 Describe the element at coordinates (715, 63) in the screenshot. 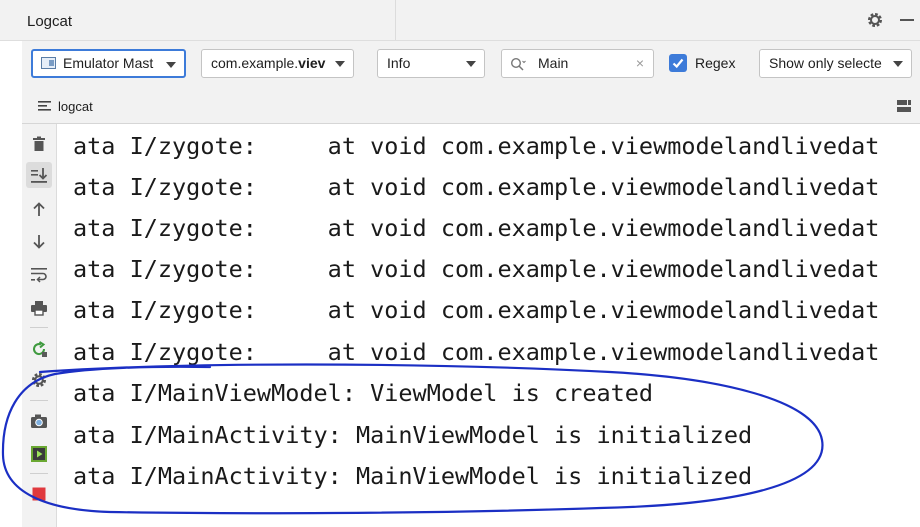

I see `regex-label: Regex` at that location.